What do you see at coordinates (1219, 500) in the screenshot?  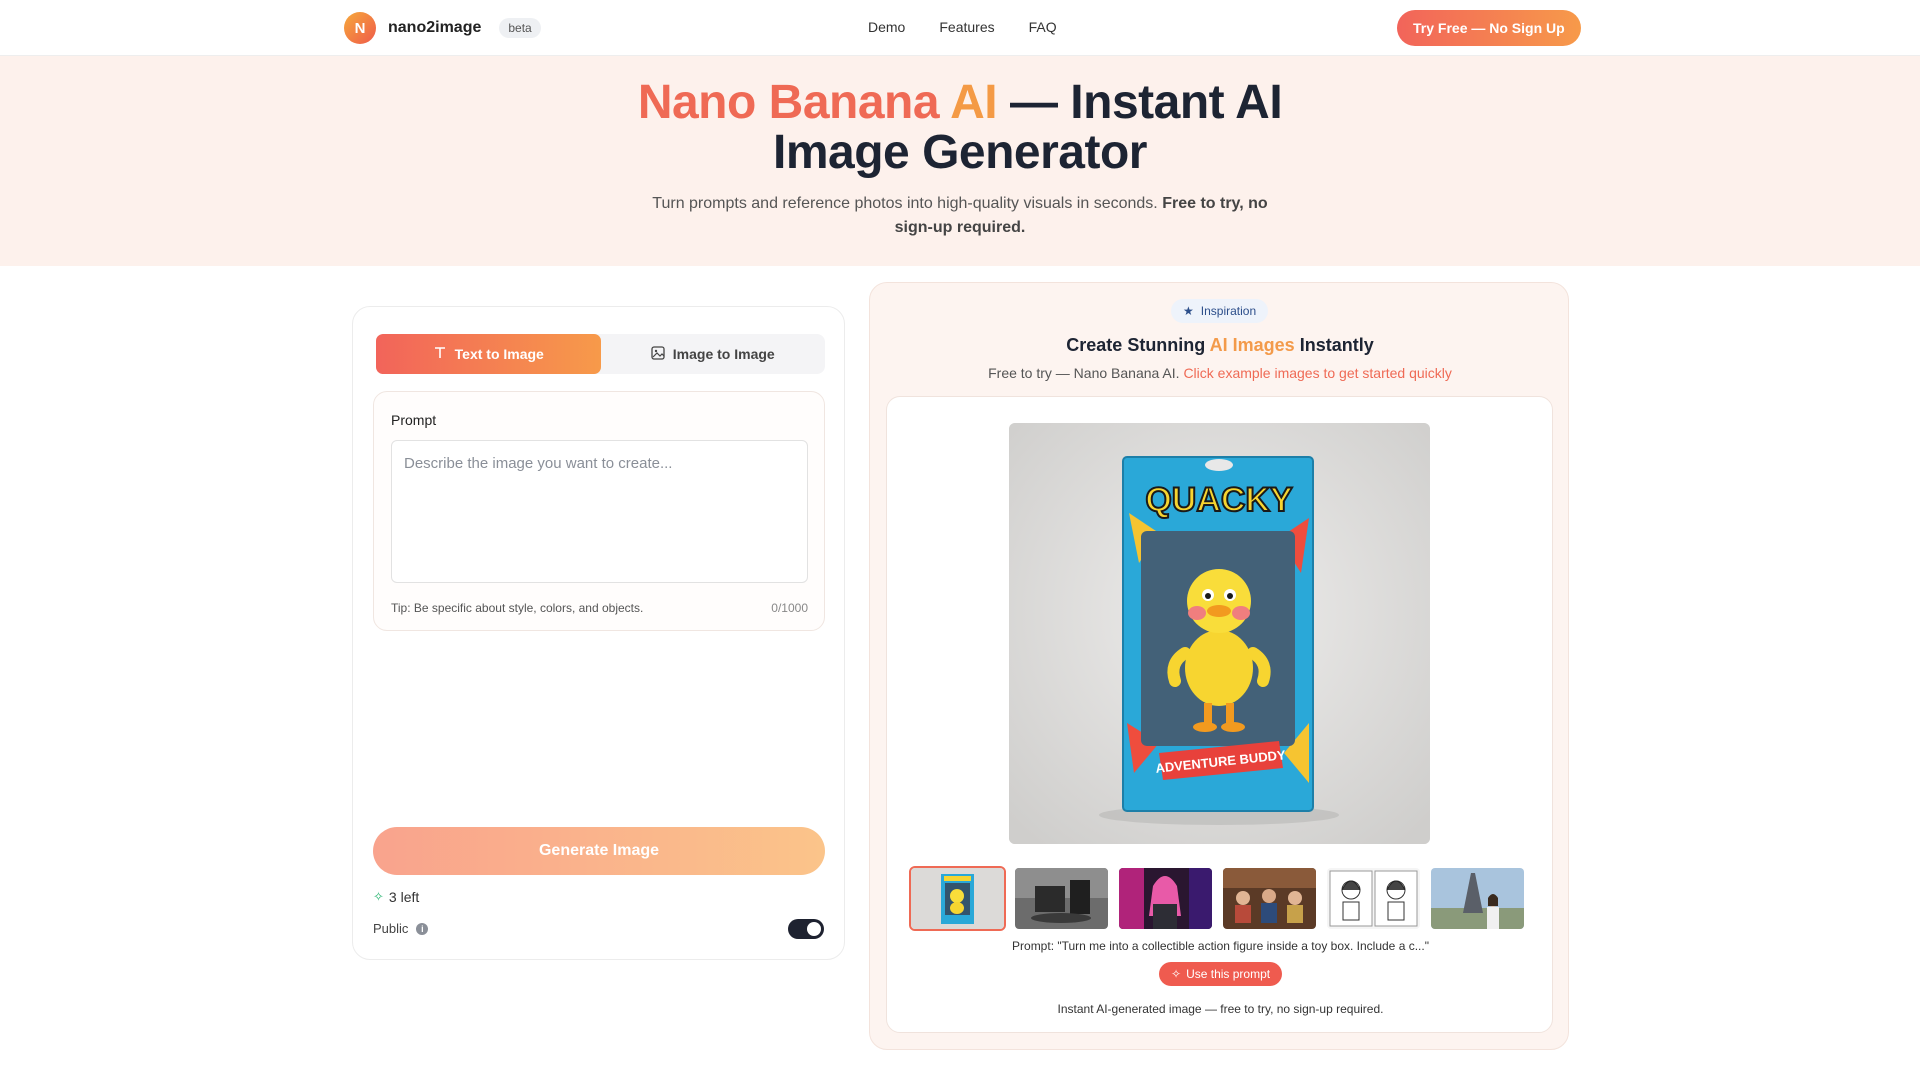 I see `box-brand-text: QUACKY` at bounding box center [1219, 500].